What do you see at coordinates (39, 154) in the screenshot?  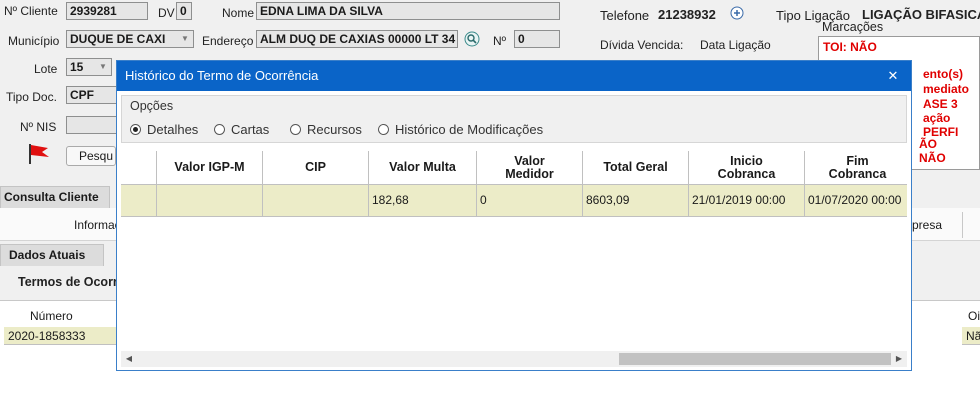 I see `red-flag-icon` at bounding box center [39, 154].